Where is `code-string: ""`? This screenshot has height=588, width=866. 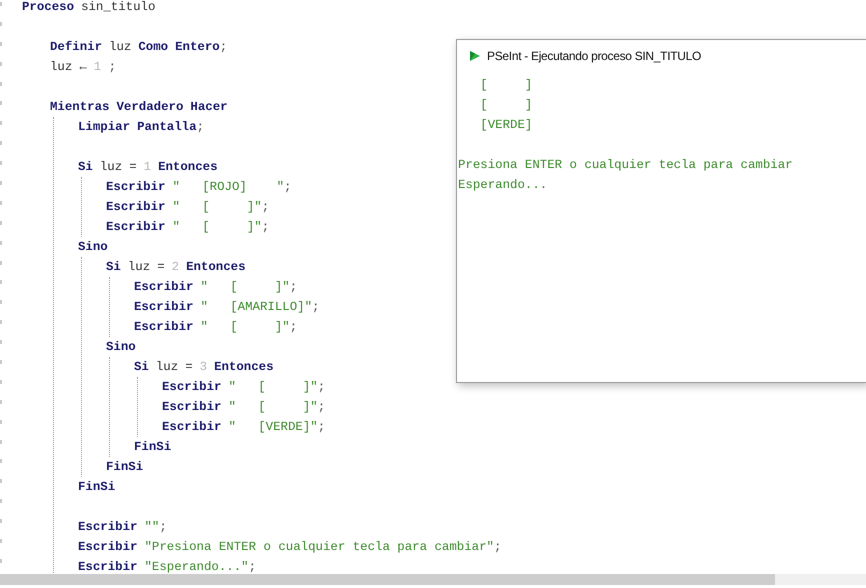 code-string: "" is located at coordinates (152, 527).